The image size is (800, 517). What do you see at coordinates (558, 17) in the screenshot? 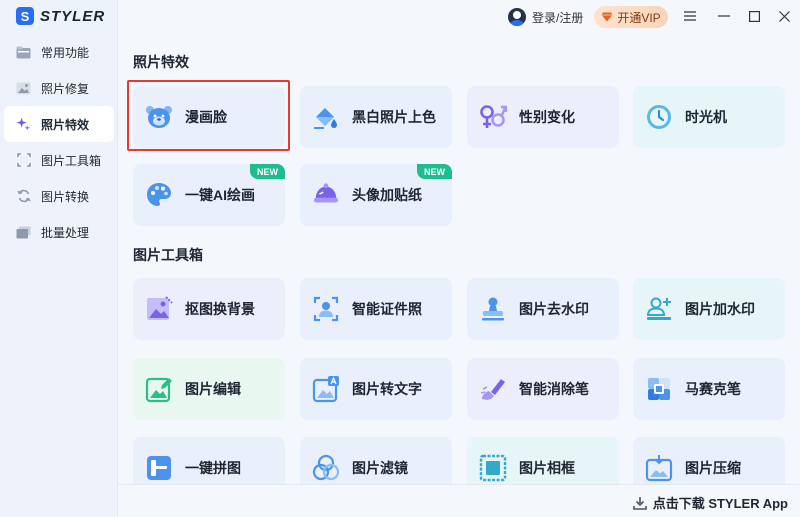
I see `login-label: 登录/注册` at bounding box center [558, 17].